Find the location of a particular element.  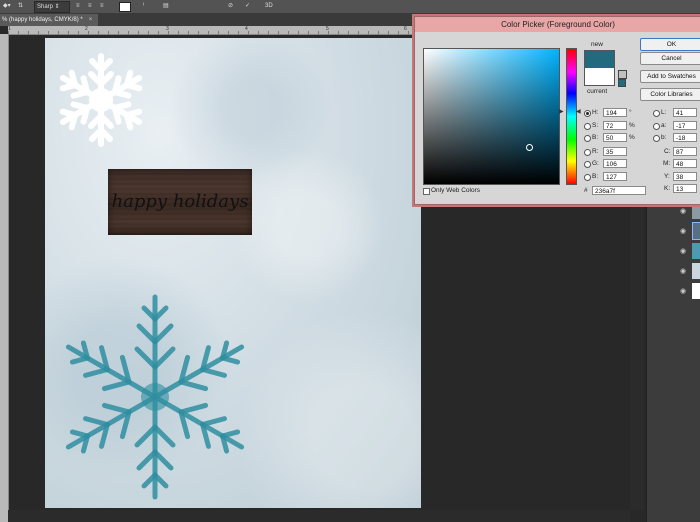

snowflake-large is located at coordinates (155, 397).